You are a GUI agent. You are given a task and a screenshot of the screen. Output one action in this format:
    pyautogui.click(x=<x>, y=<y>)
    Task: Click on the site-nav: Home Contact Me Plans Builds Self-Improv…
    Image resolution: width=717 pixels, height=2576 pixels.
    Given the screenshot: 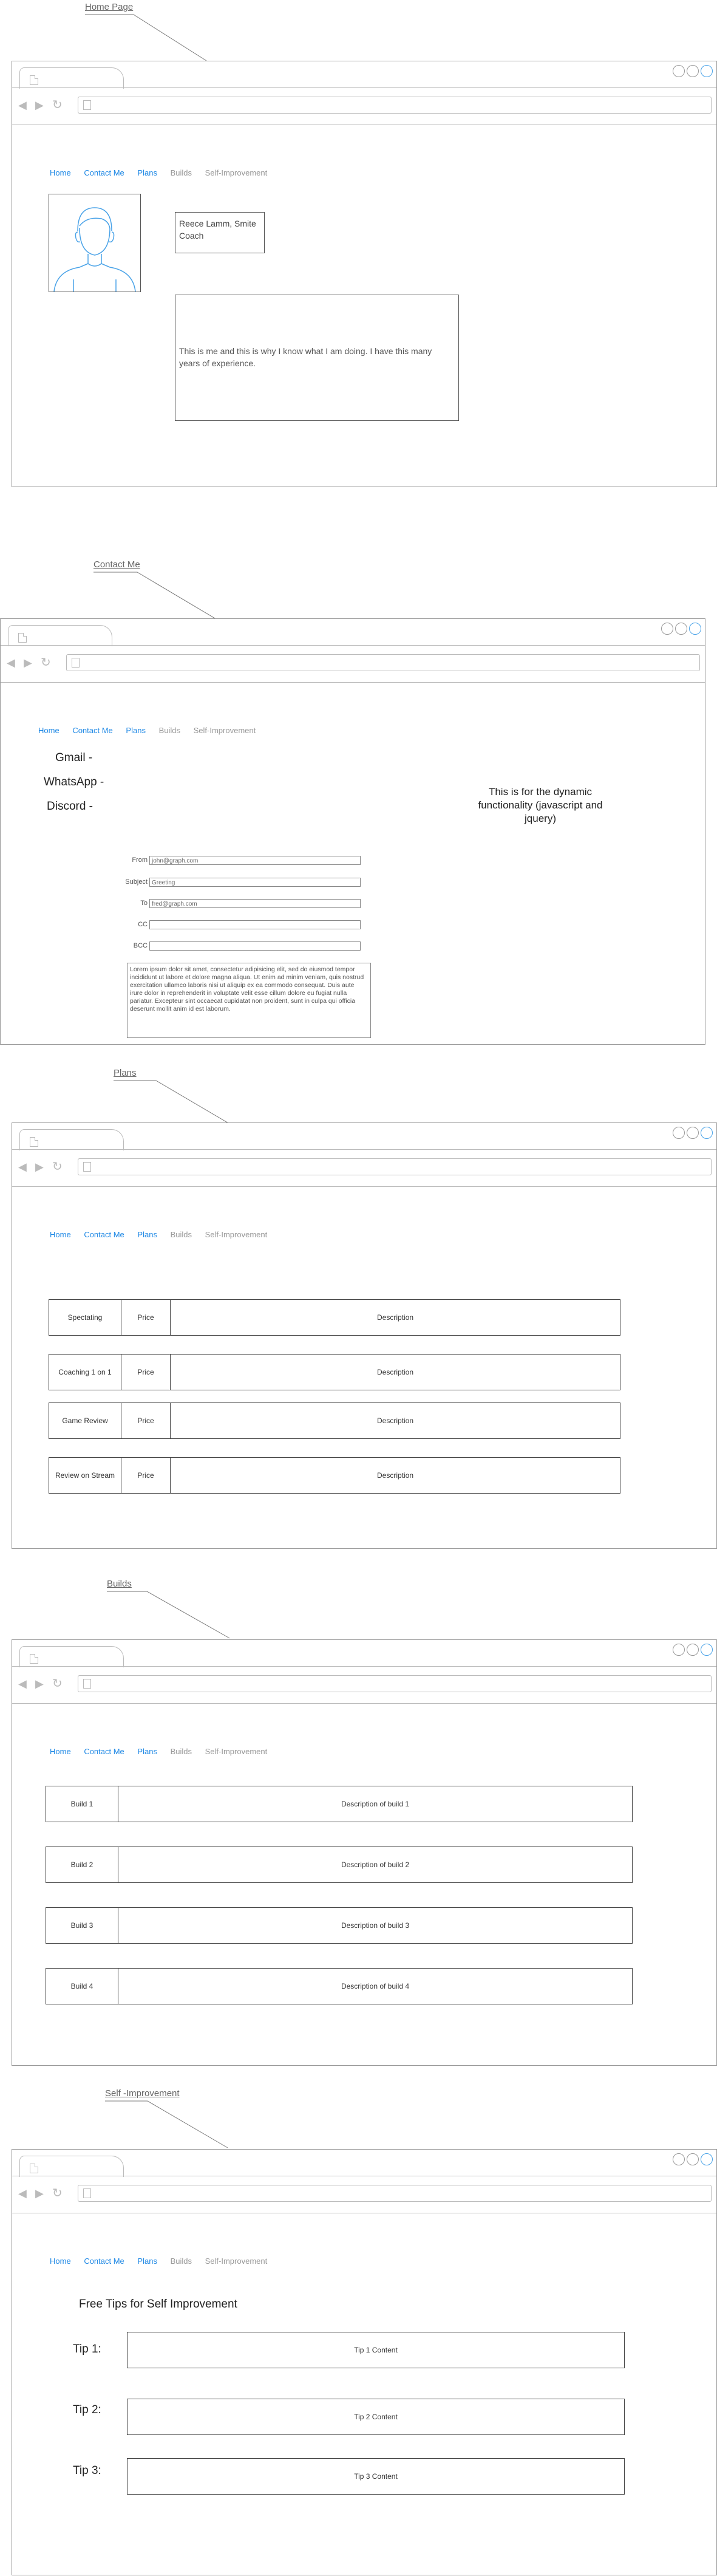 What is the action you would take?
    pyautogui.click(x=164, y=1751)
    